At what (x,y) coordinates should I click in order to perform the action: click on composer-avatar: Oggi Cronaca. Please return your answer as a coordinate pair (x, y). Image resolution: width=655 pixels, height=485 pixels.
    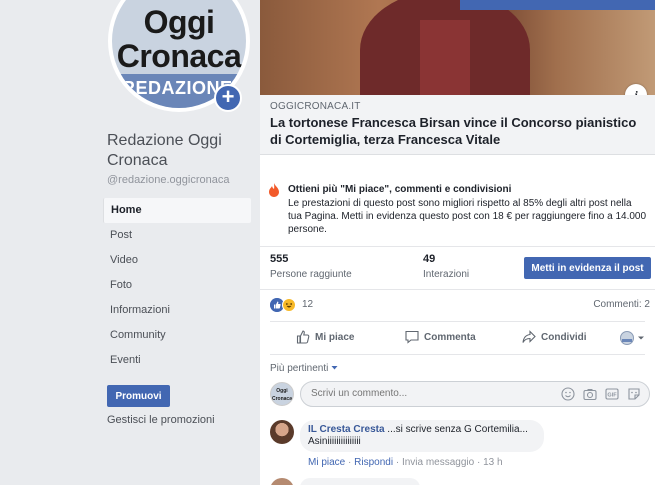
    Looking at the image, I should click on (282, 394).